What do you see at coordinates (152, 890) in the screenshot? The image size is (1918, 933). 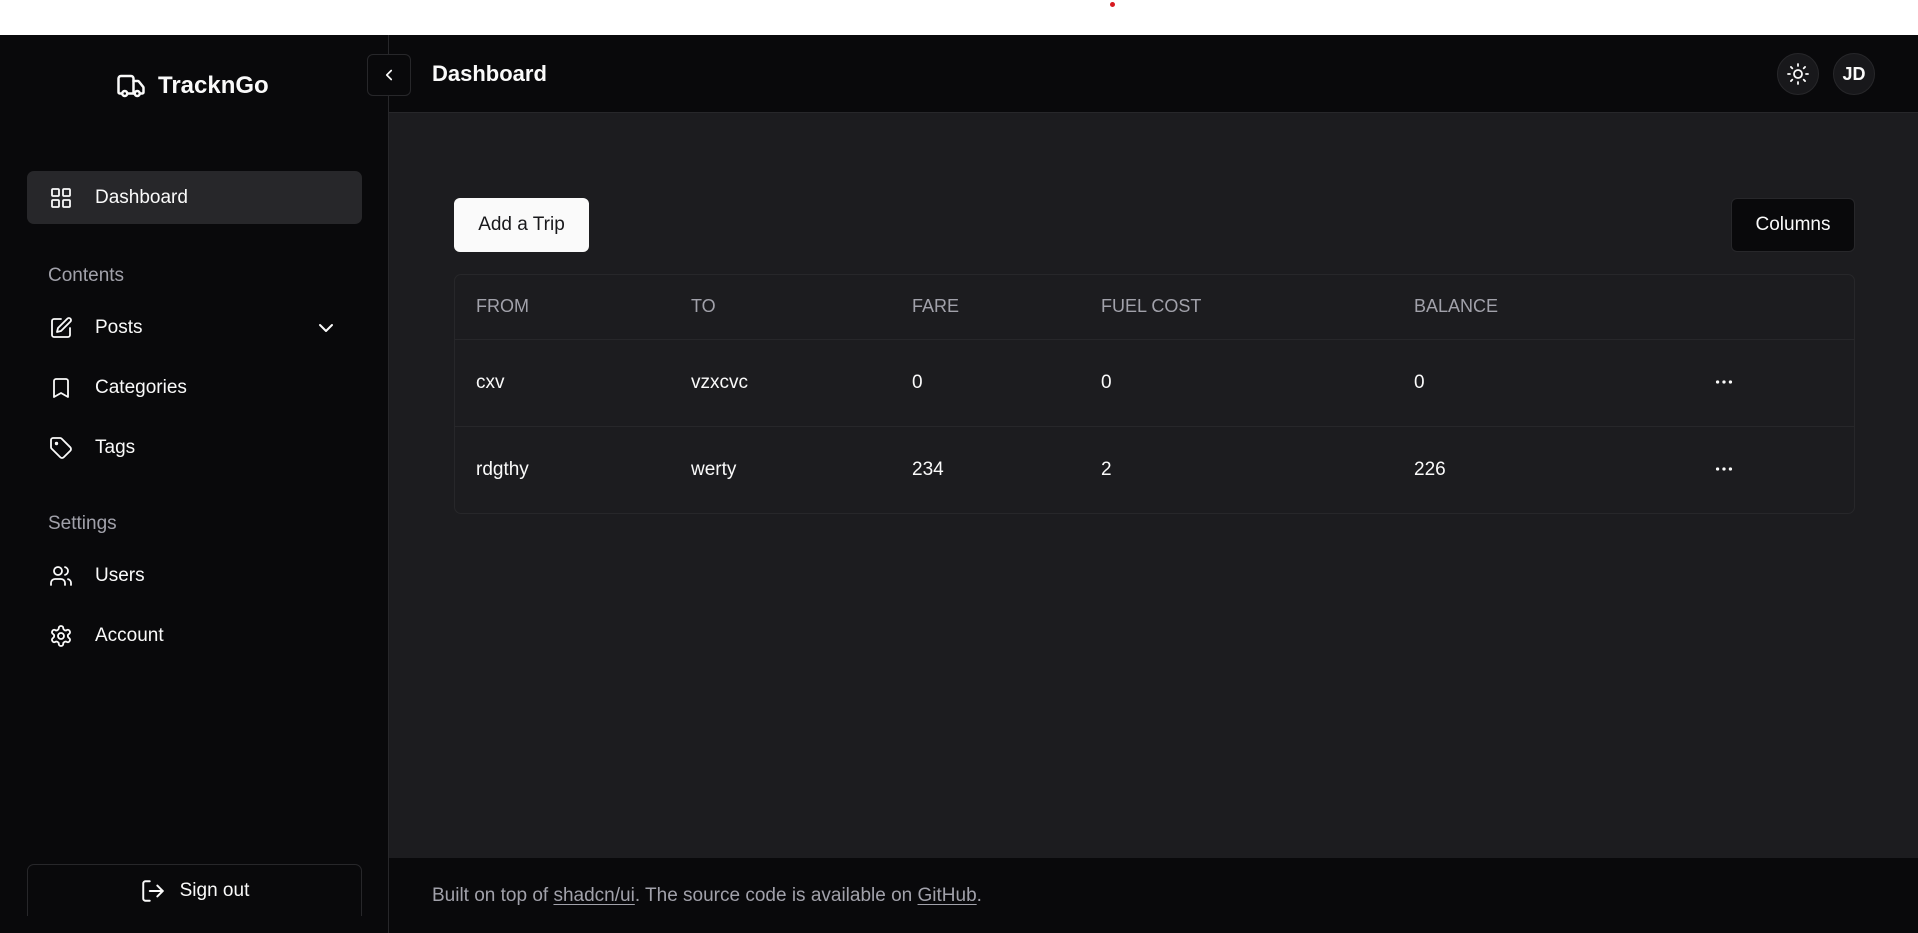 I see `log-out-icon` at bounding box center [152, 890].